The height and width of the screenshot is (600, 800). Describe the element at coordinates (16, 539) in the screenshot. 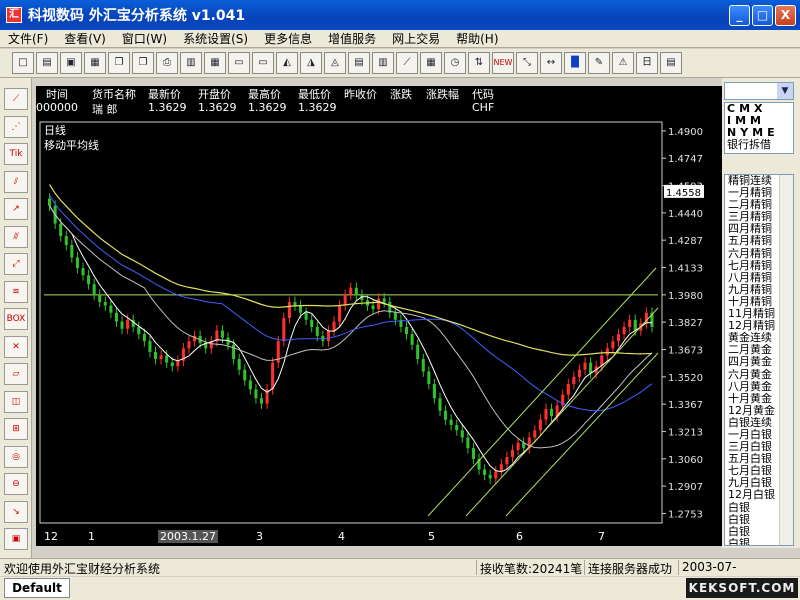

I see `mark-tool: ▣` at that location.